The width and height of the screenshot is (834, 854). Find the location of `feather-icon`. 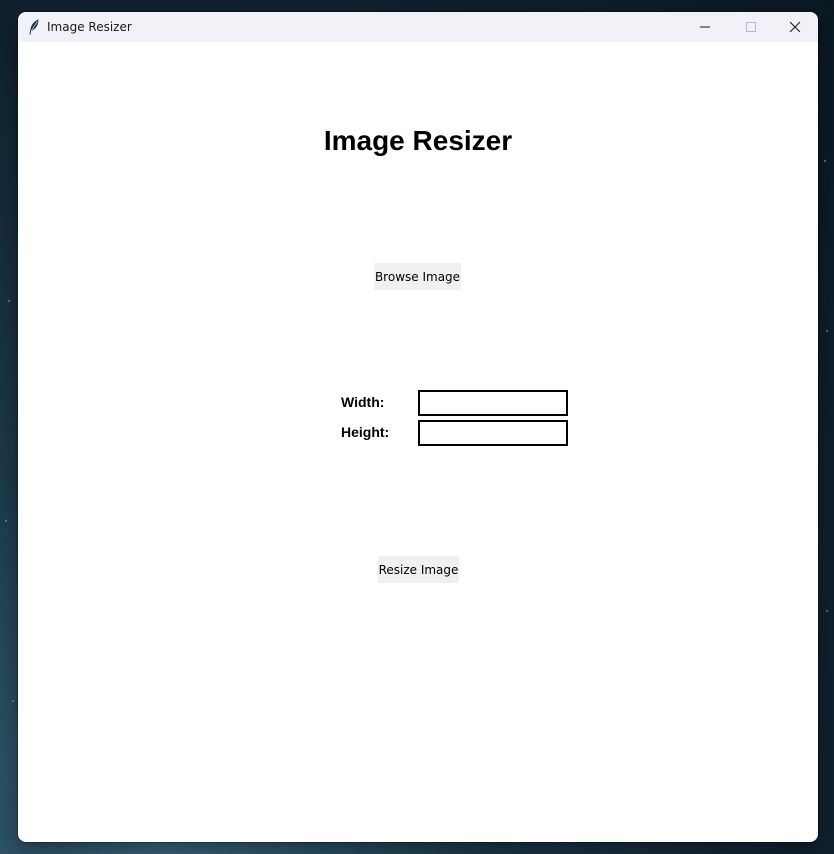

feather-icon is located at coordinates (34, 27).